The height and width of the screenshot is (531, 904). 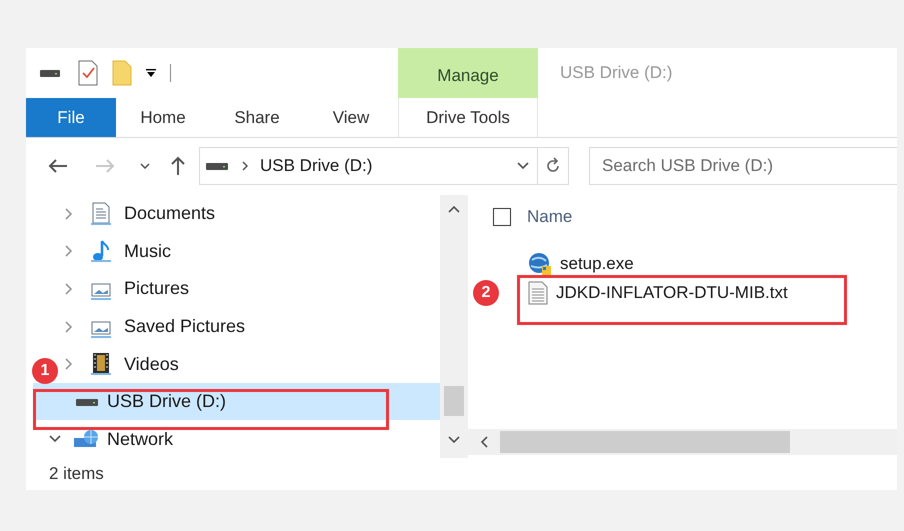 What do you see at coordinates (249, 289) in the screenshot?
I see `navigation-item: Pictures` at bounding box center [249, 289].